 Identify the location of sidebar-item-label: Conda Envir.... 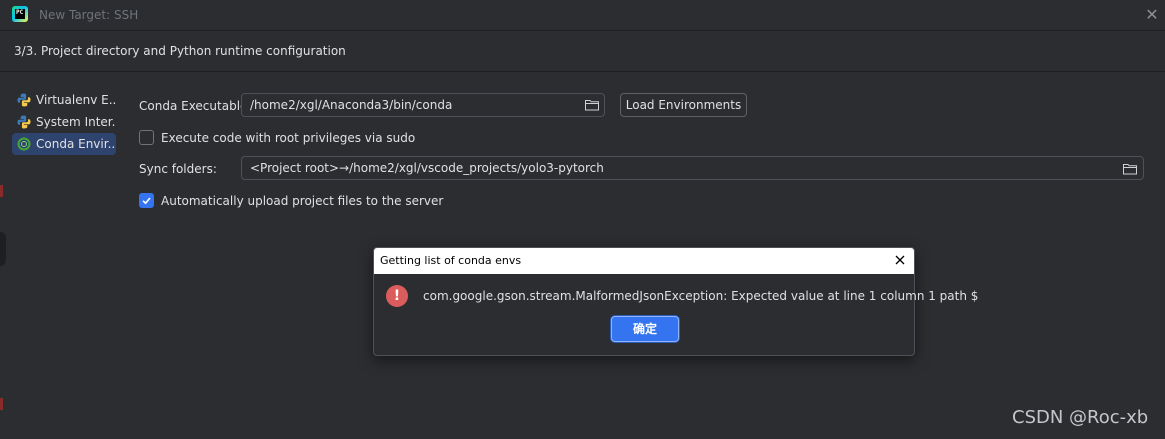
(76, 144).